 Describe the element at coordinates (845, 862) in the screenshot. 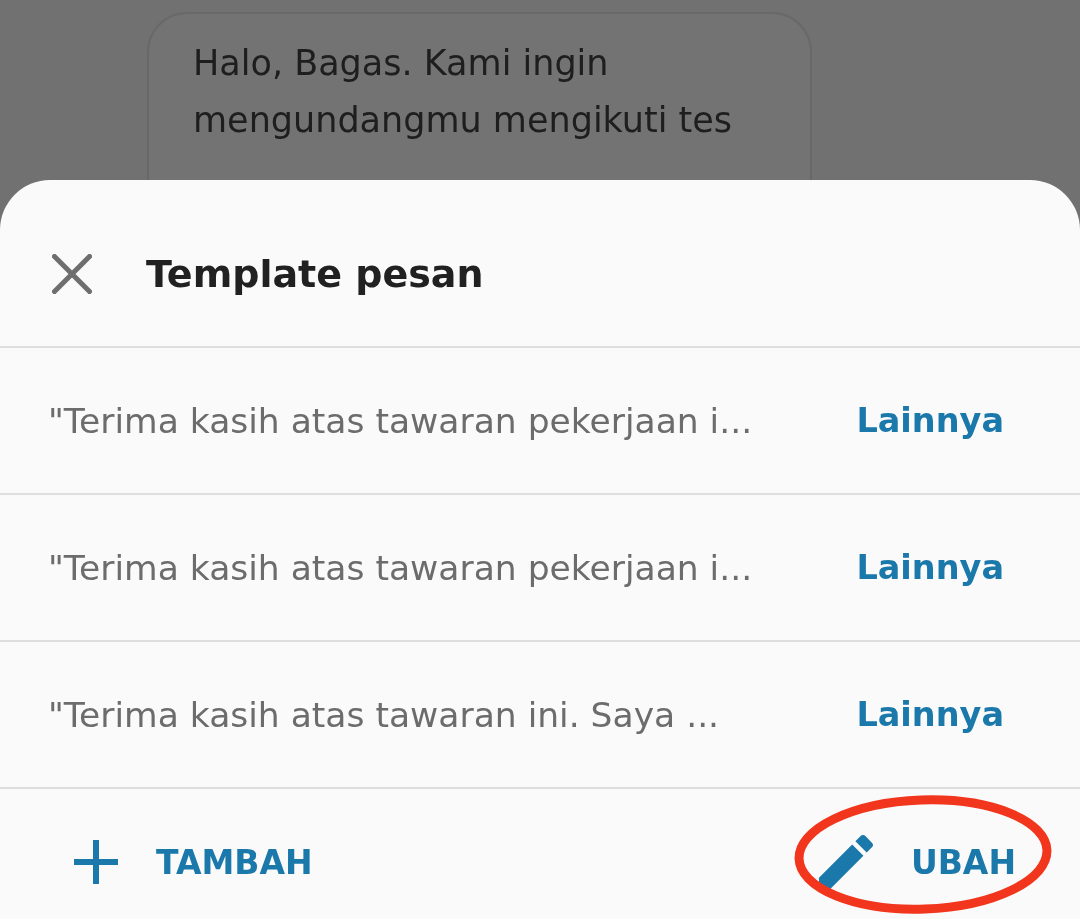

I see `pencil-icon` at that location.